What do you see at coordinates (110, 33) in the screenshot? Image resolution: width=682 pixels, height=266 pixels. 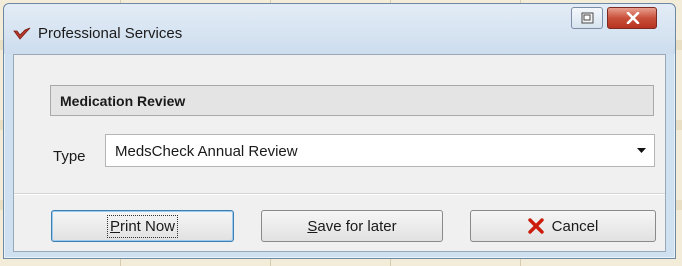 I see `window-title: Professional Services` at bounding box center [110, 33].